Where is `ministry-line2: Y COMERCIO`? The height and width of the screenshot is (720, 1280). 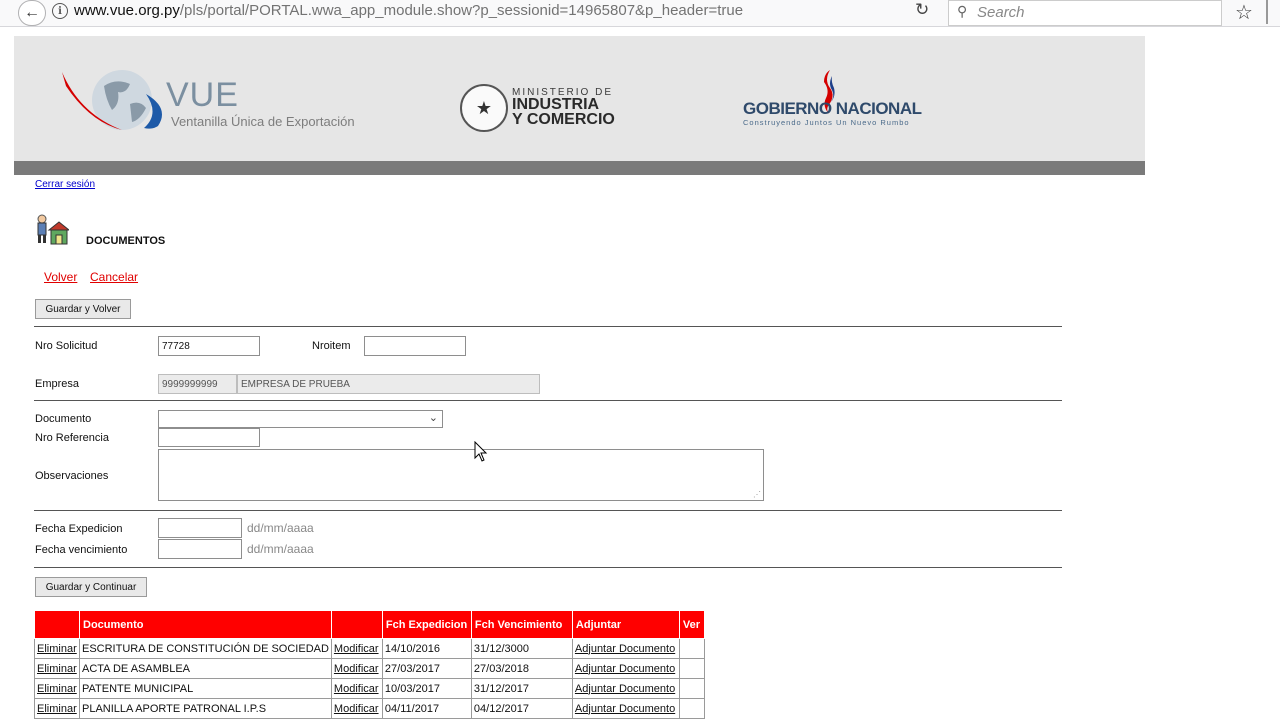 ministry-line2: Y COMERCIO is located at coordinates (563, 119).